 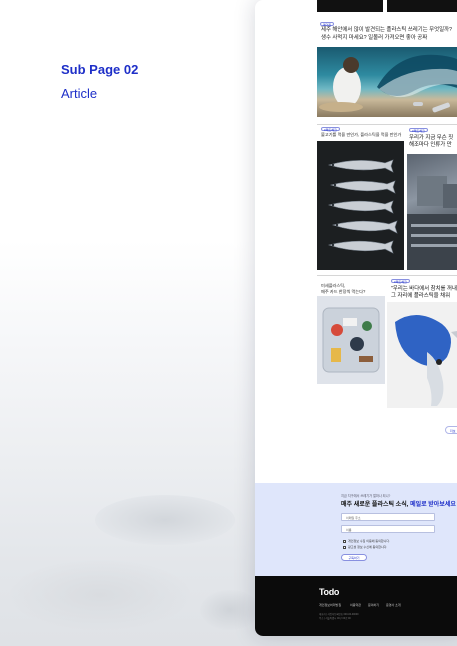 I want to click on article-image-harbor, so click(x=432, y=212).